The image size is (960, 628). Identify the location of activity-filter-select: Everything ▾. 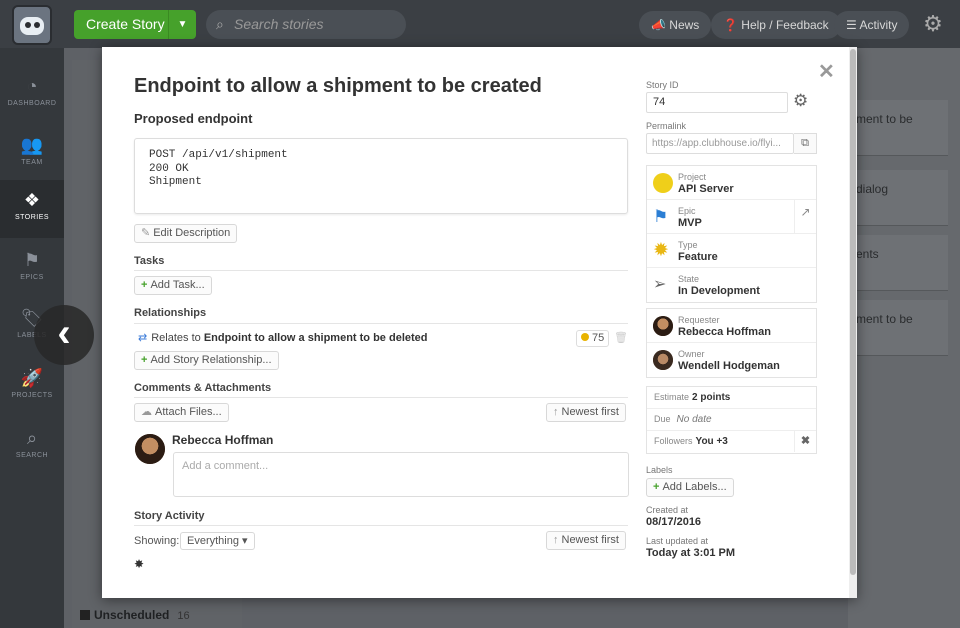
(217, 541).